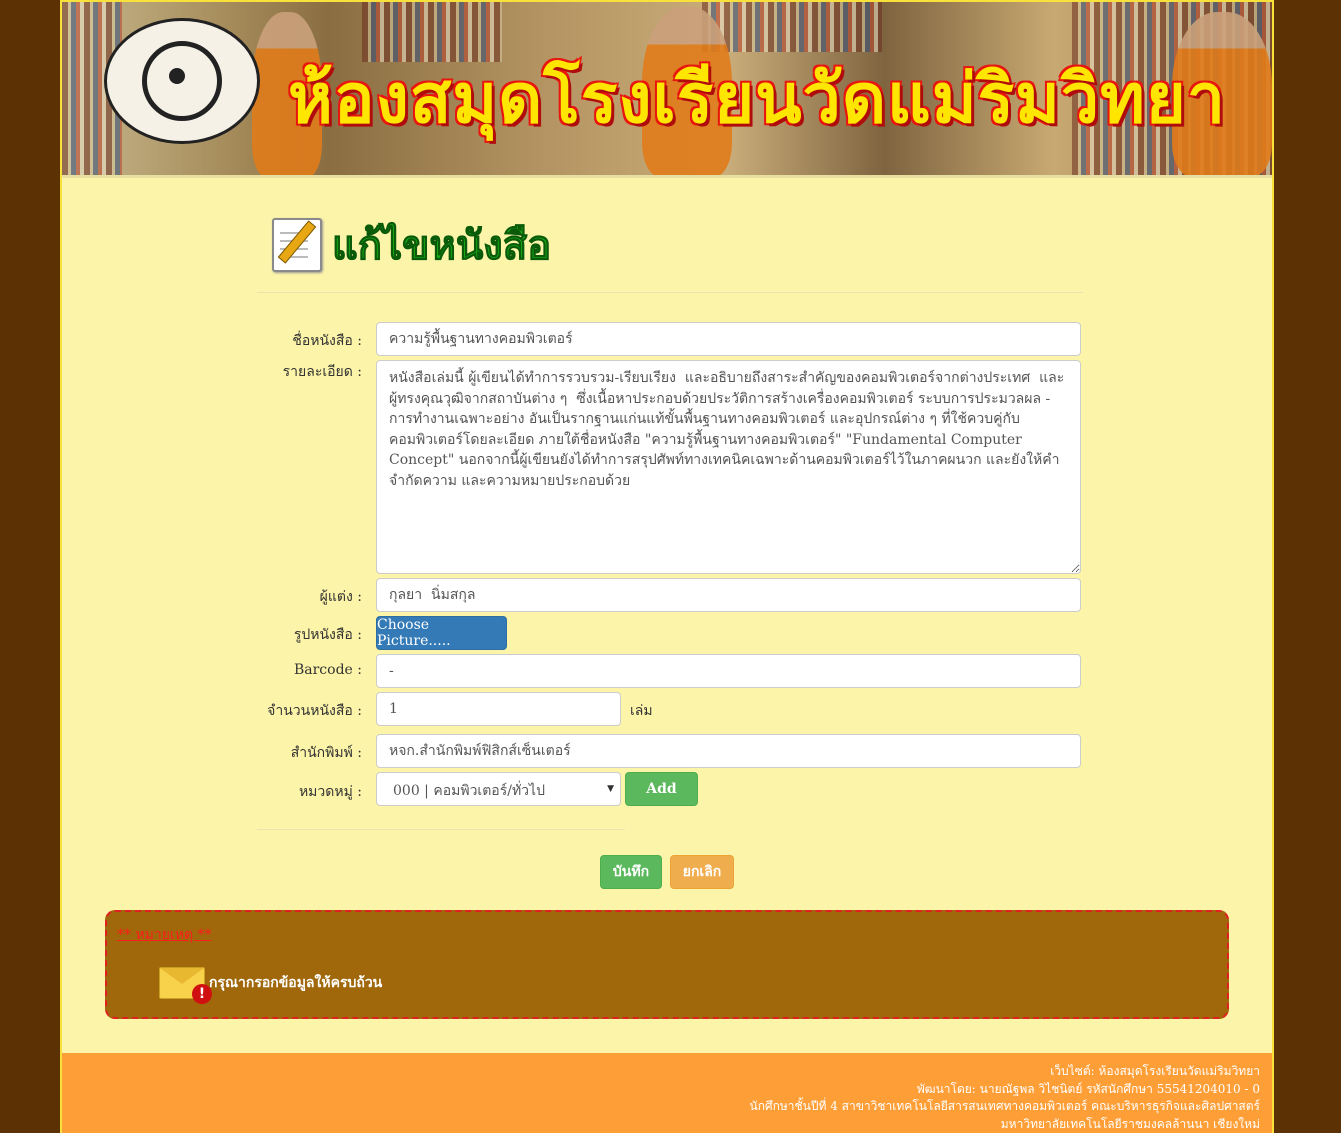 The width and height of the screenshot is (1341, 1133). I want to click on quantity-label: จำนวนหนังสือ :, so click(314, 711).